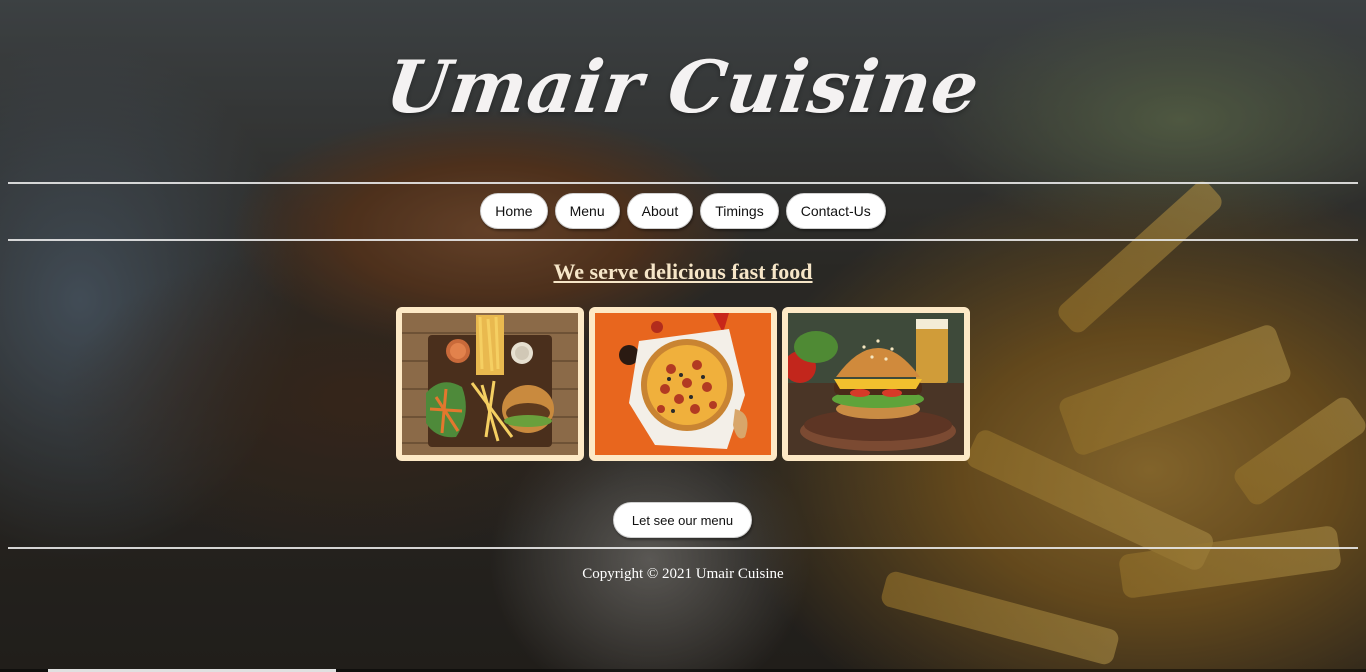  I want to click on brand-title: Umair Cuisine, so click(683, 86).